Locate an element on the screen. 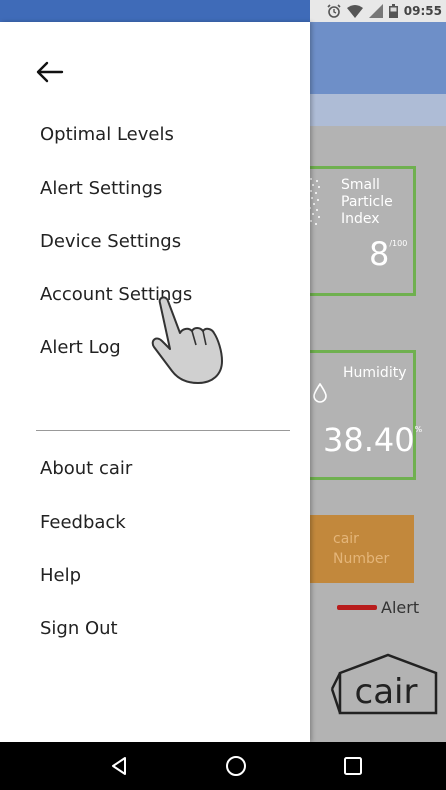  pointing-hand-icon is located at coordinates (187, 340).